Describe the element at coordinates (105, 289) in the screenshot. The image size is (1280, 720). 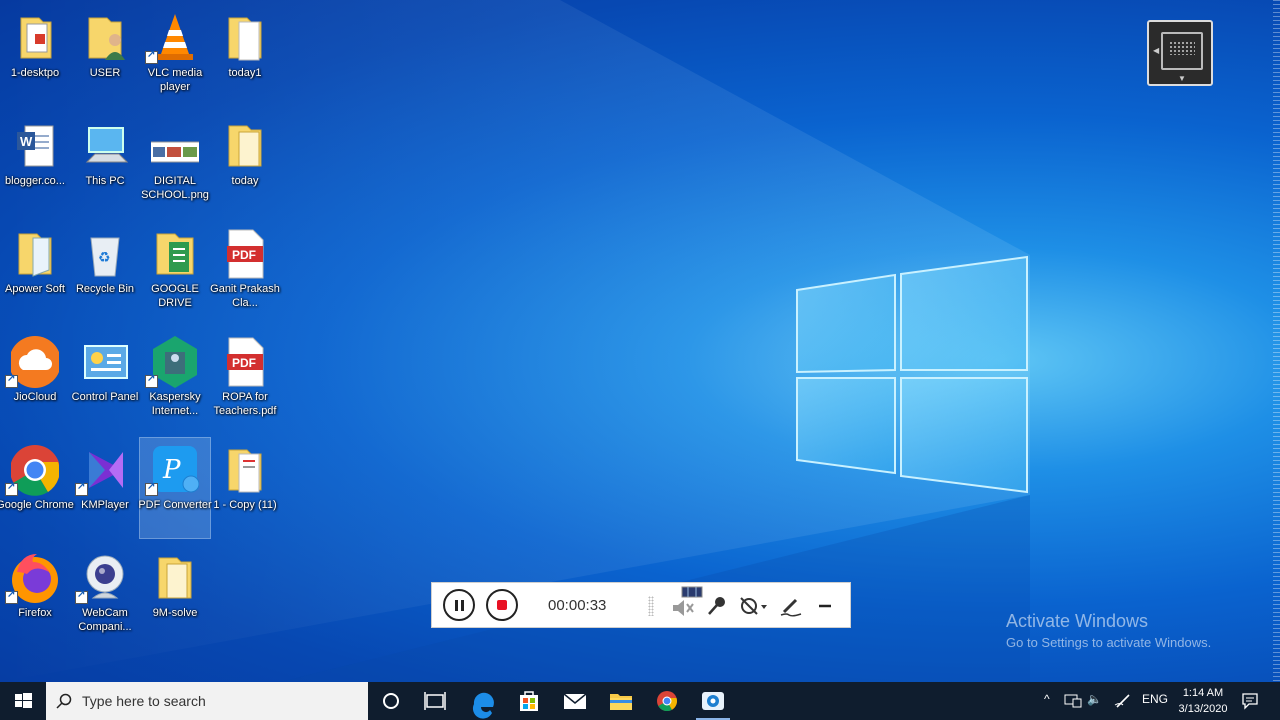
I see `desktop-icon-label: Recycle Bin` at that location.